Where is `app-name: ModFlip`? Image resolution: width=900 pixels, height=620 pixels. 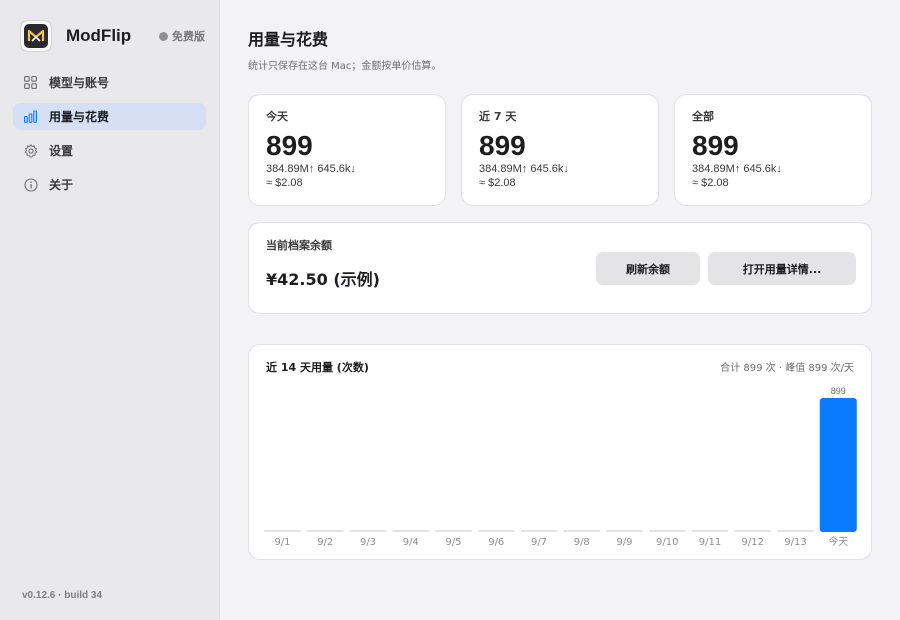
app-name: ModFlip is located at coordinates (99, 35).